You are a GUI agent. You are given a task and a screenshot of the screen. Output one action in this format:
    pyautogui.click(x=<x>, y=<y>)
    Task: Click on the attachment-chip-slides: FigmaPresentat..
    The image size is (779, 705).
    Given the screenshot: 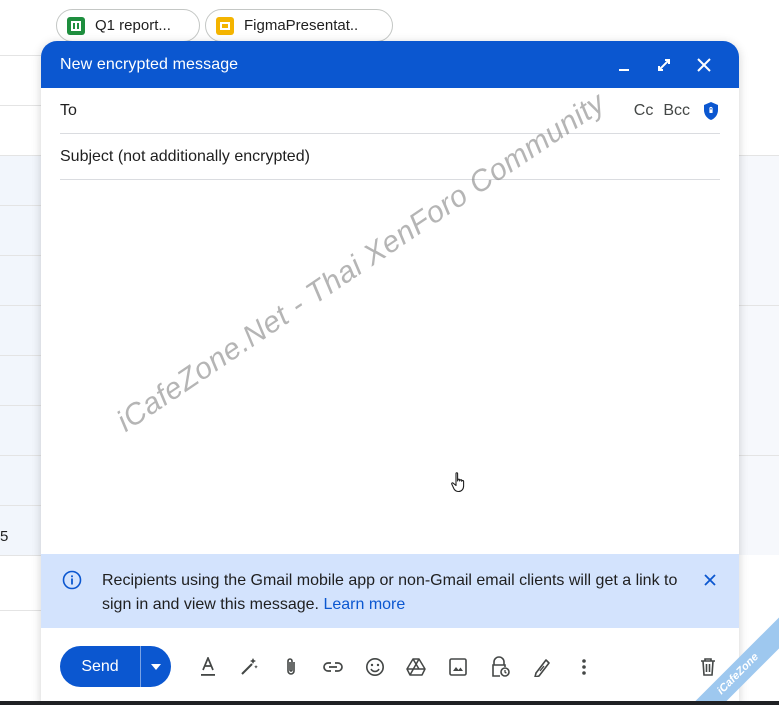 What is the action you would take?
    pyautogui.click(x=299, y=25)
    